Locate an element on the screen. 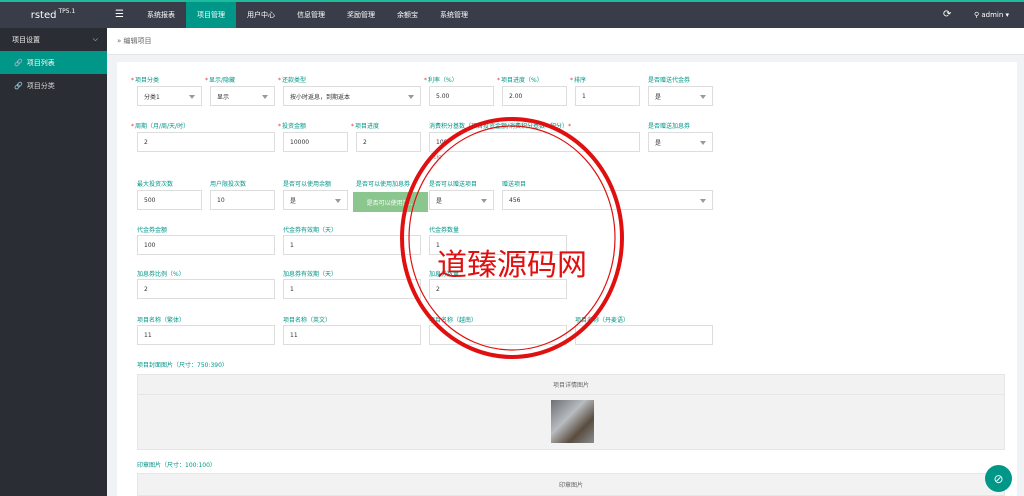 The height and width of the screenshot is (496, 1024). label-give-project: 是否可以赠送项目 is located at coordinates (453, 184).